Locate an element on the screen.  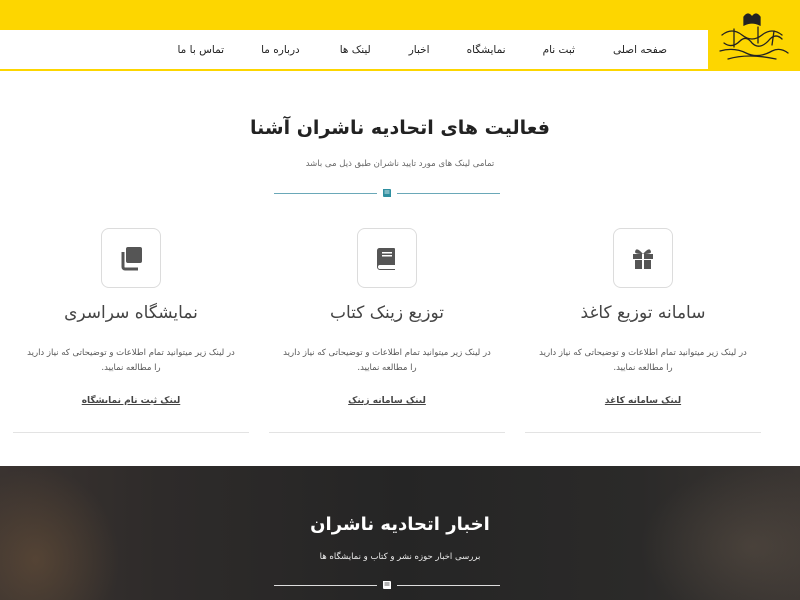
nav-item-exhibition: نمایشگاه is located at coordinates (486, 50).